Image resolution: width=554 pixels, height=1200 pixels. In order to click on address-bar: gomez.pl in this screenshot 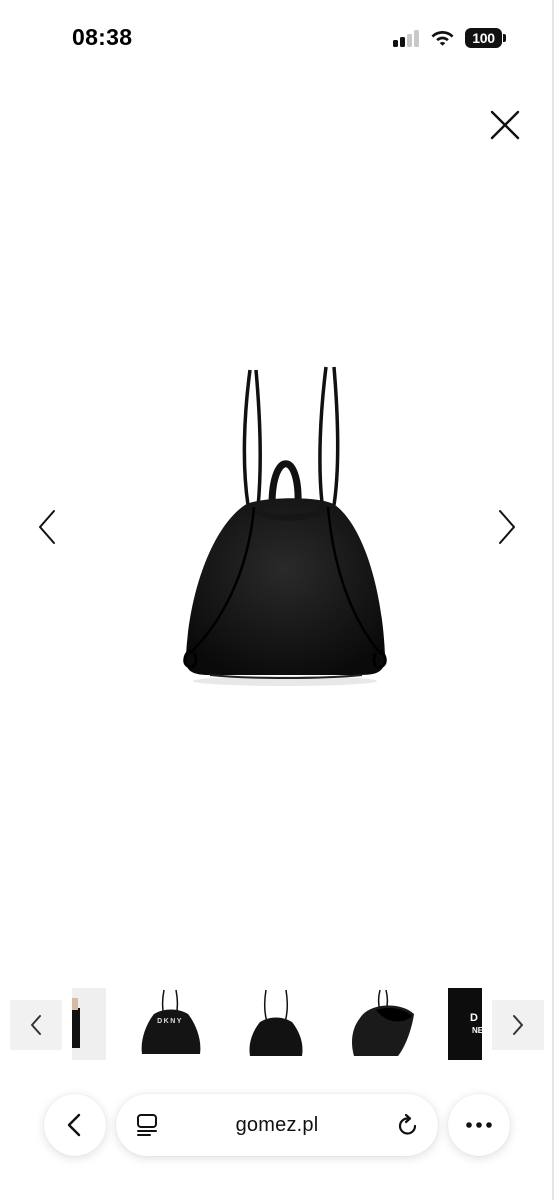, I will do `click(277, 1125)`.